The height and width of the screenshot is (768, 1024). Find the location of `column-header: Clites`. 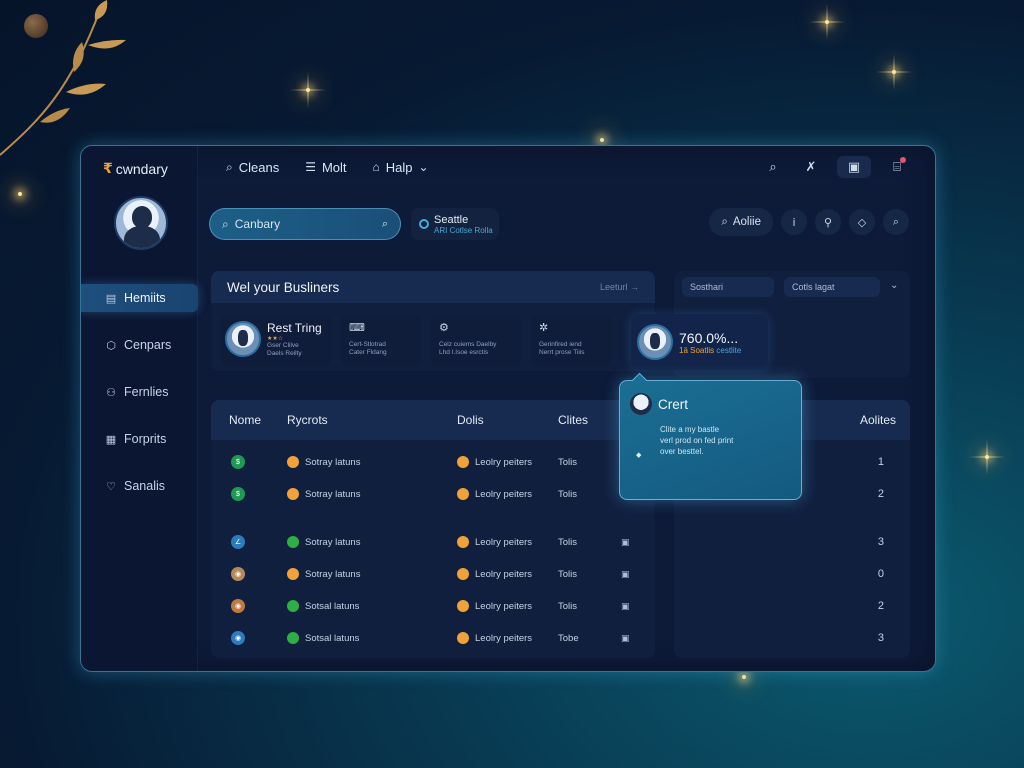

column-header: Clites is located at coordinates (573, 420).